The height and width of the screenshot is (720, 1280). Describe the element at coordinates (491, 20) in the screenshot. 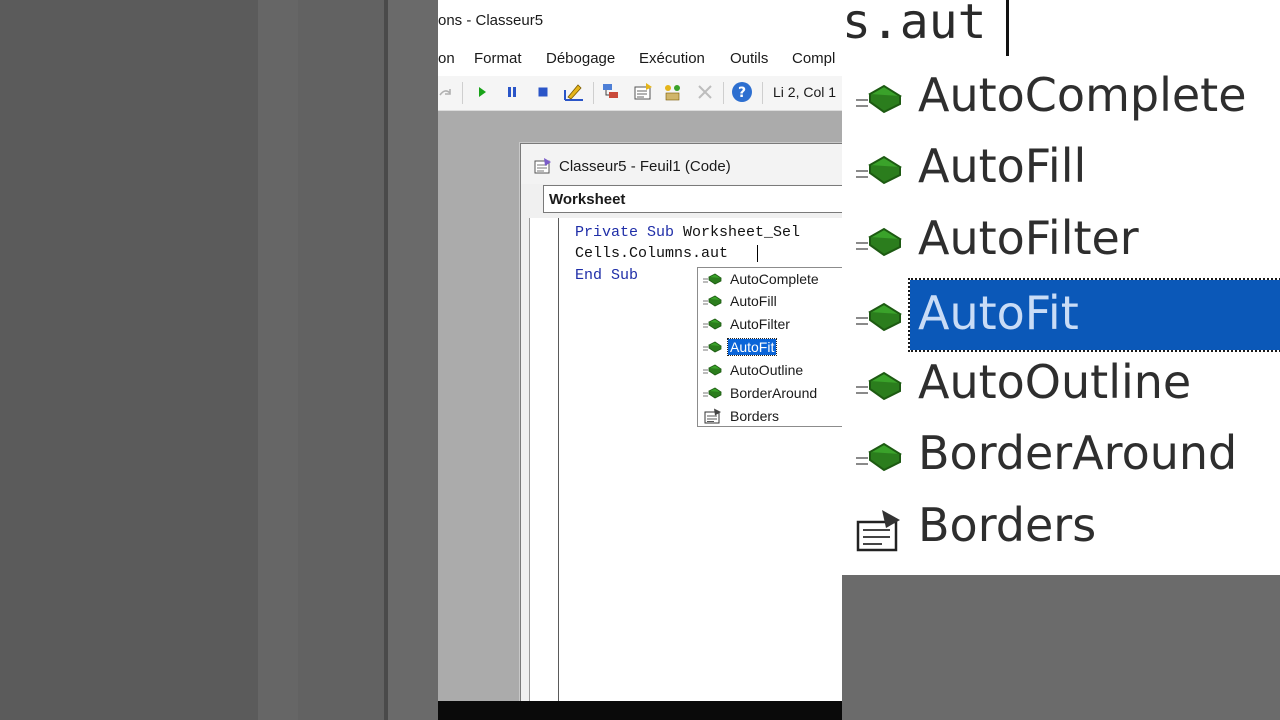

I see `window-title: ons - Classeur5` at that location.